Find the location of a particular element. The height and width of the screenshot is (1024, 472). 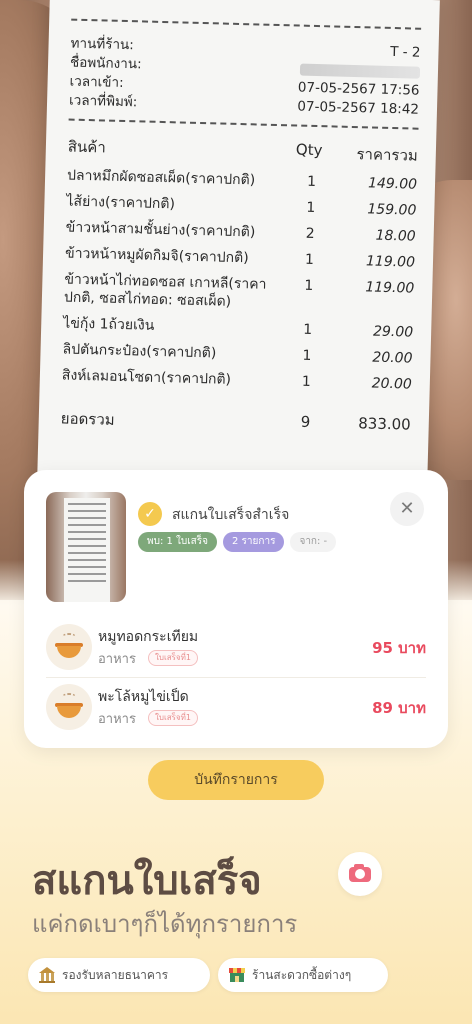

receipt-item-row: ไข่กุ้ง 1ถ้วยเงิน 1 29.00 is located at coordinates (238, 328).